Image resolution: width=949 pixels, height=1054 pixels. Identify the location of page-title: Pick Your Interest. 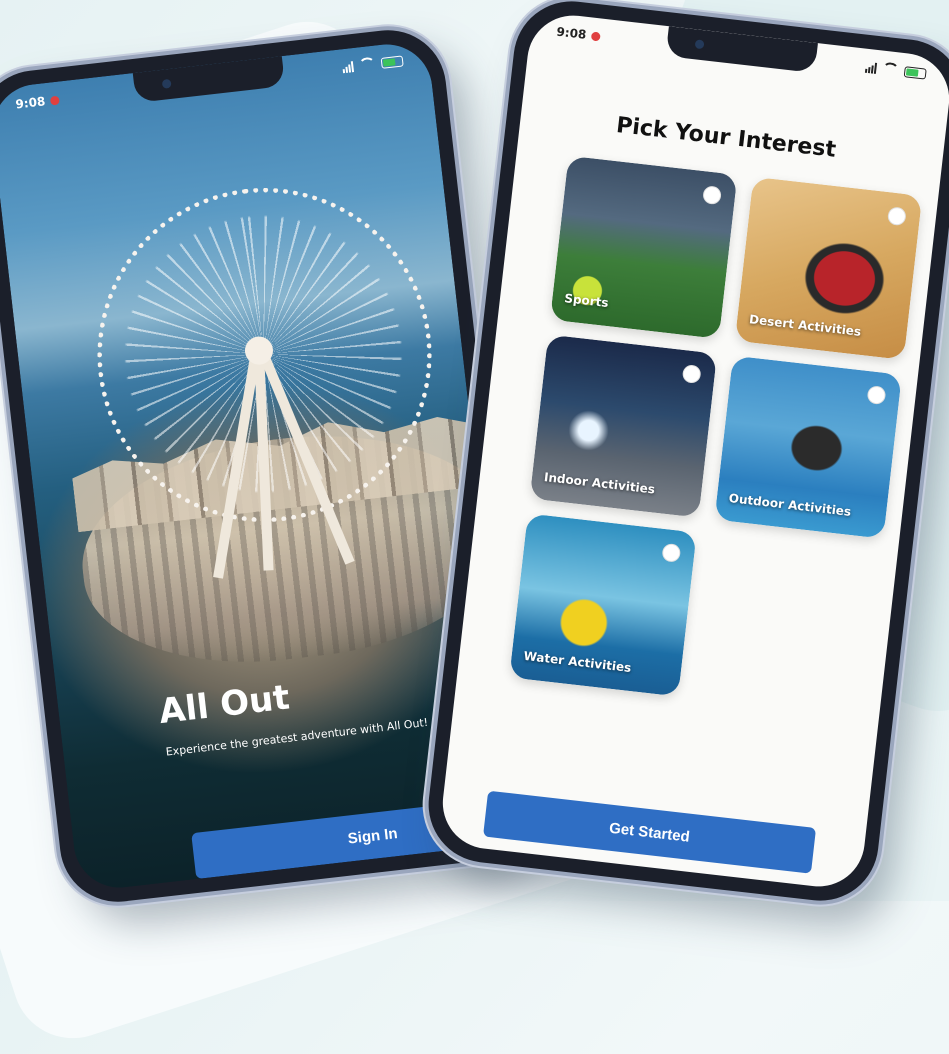
(726, 137).